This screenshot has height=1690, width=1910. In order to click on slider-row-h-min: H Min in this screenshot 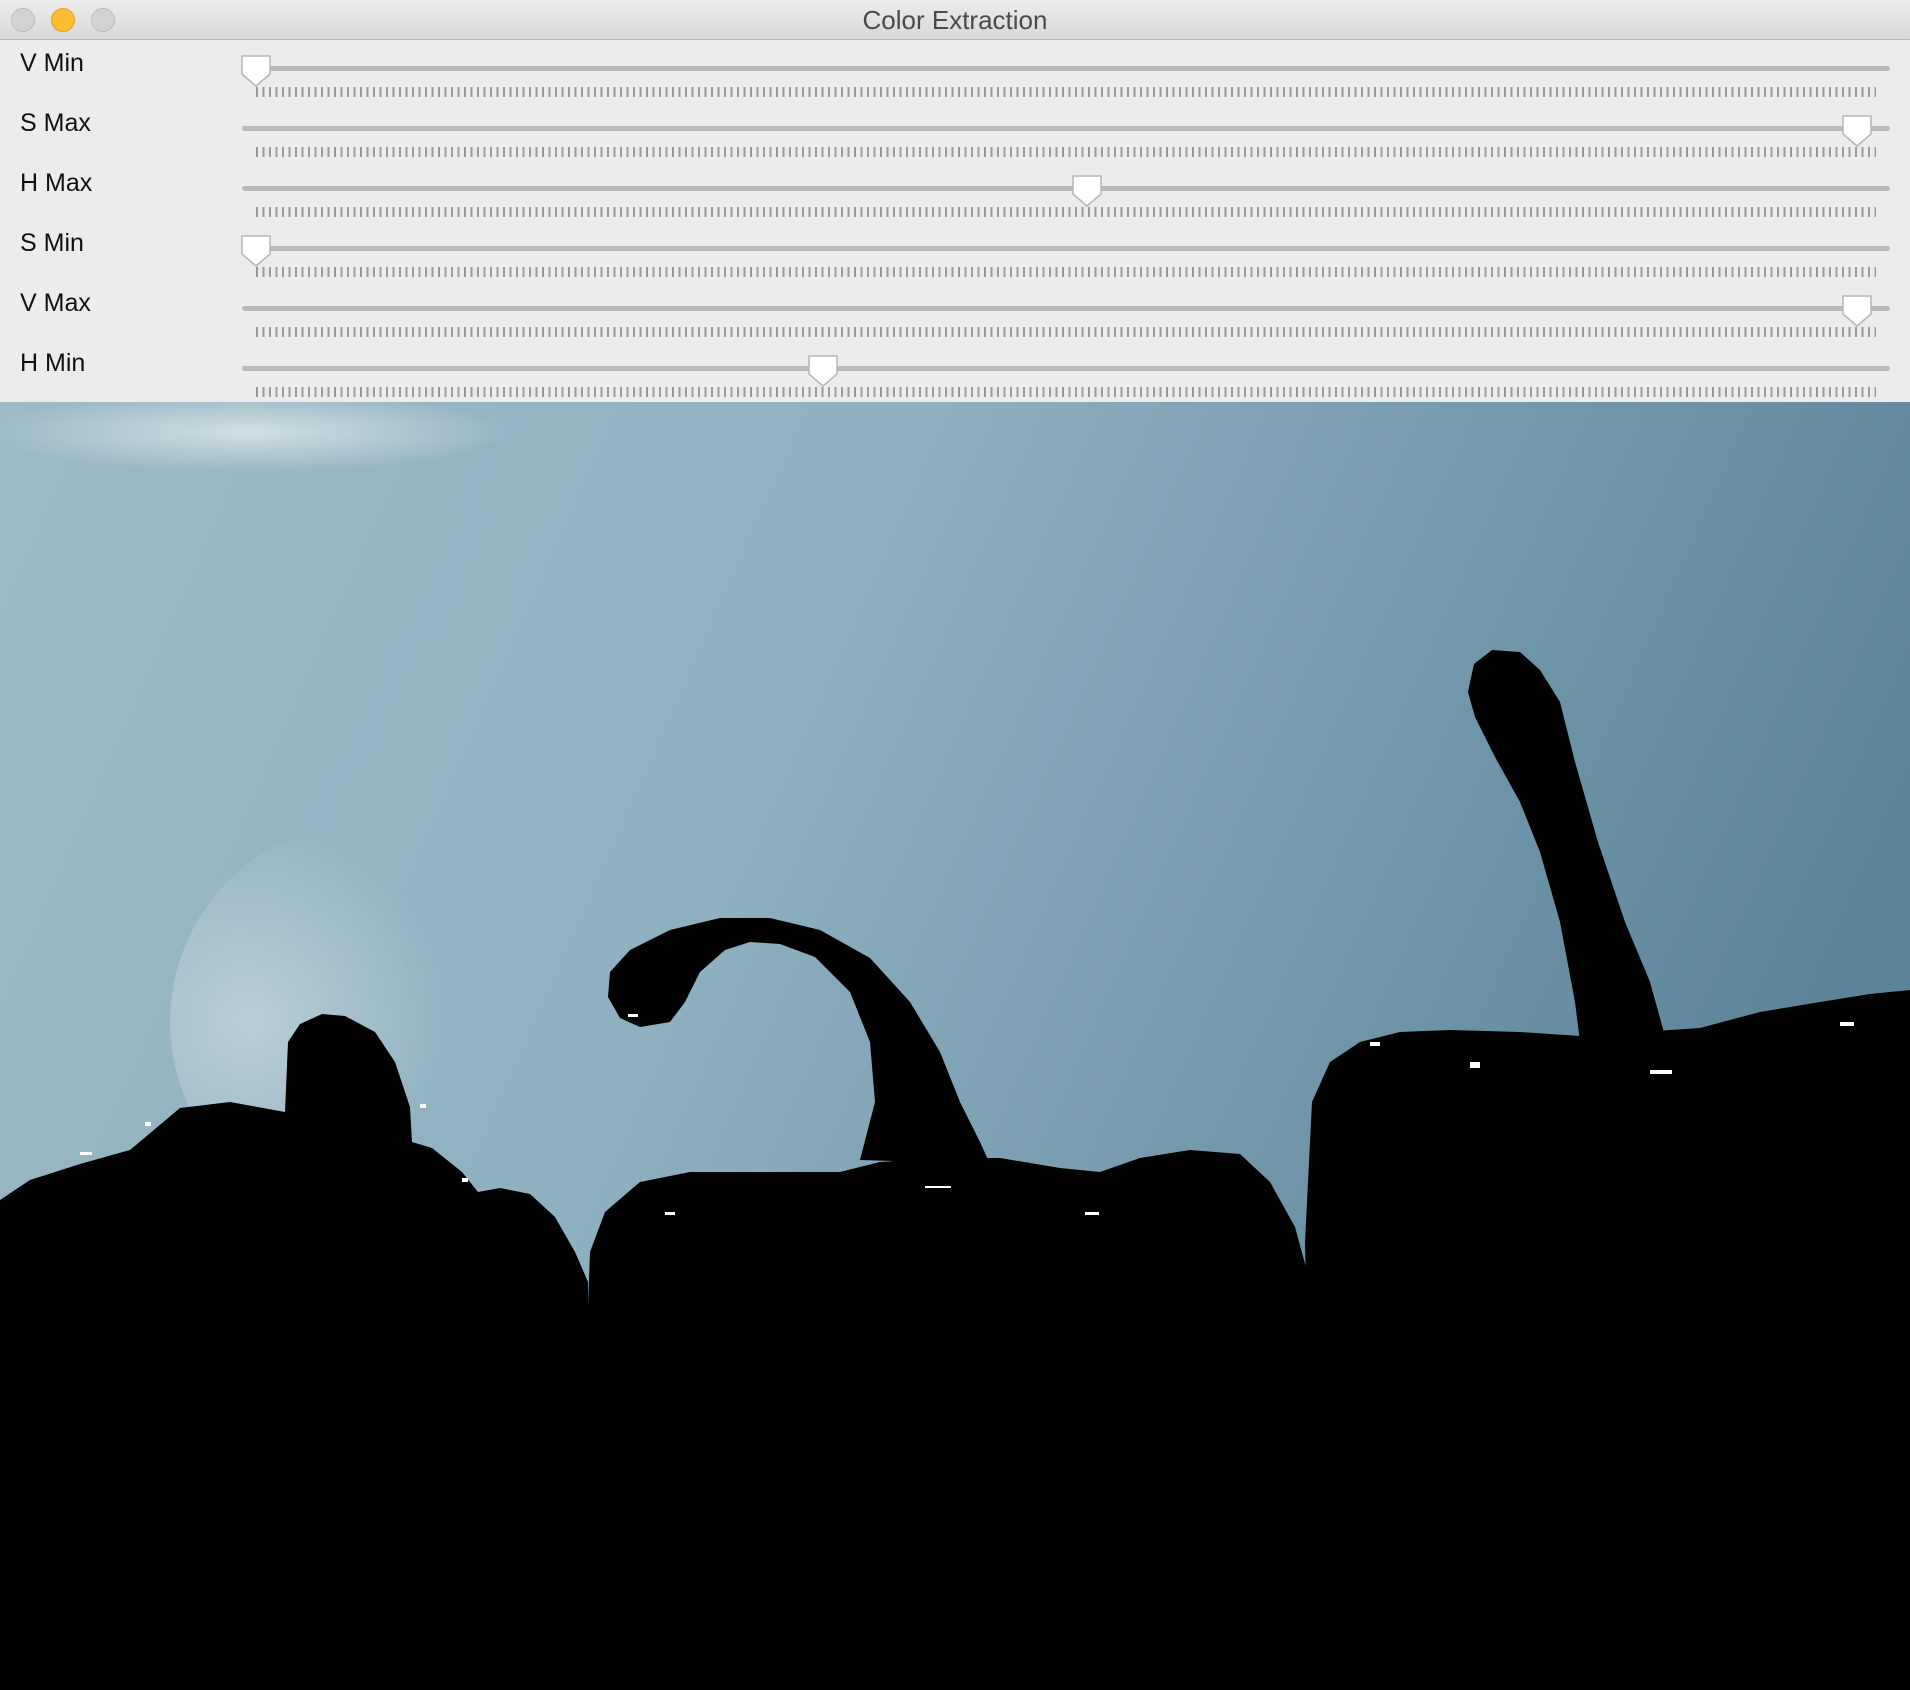, I will do `click(955, 370)`.